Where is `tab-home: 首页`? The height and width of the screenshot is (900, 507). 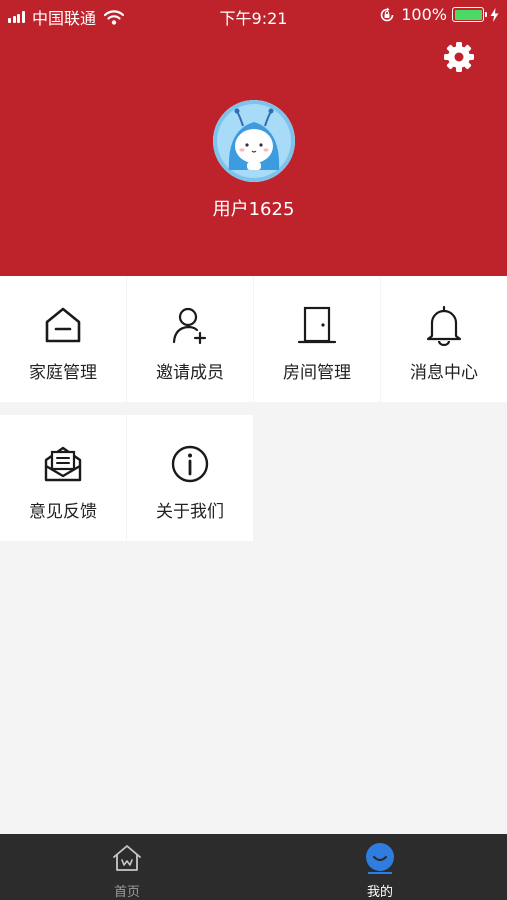 tab-home: 首页 is located at coordinates (127, 867).